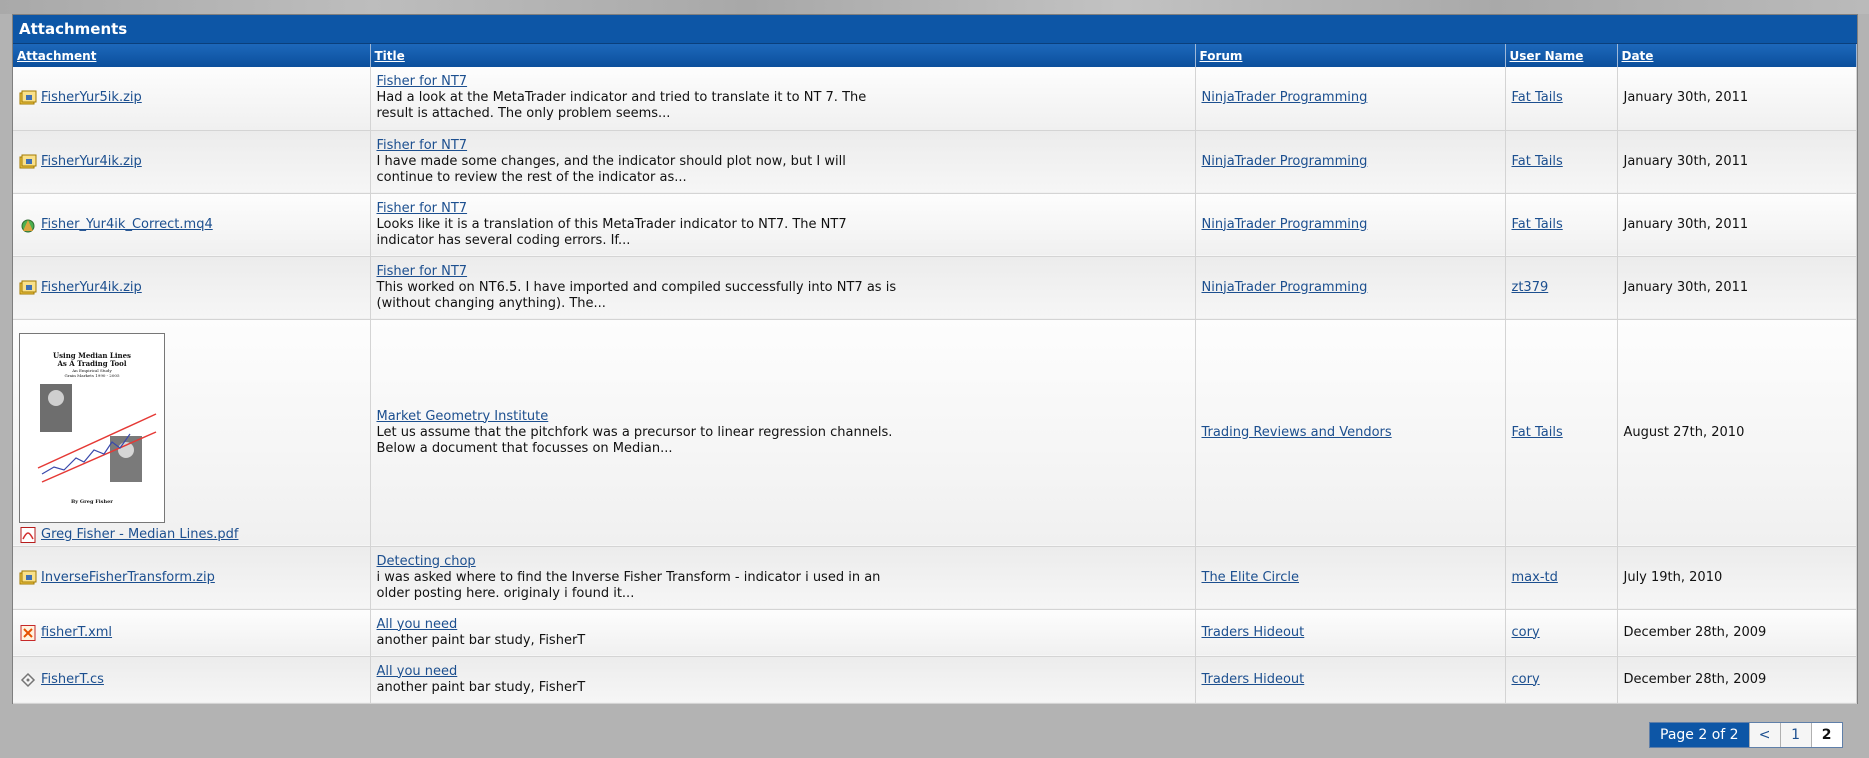 The width and height of the screenshot is (1869, 758). I want to click on panel-title: Attachments, so click(935, 29).